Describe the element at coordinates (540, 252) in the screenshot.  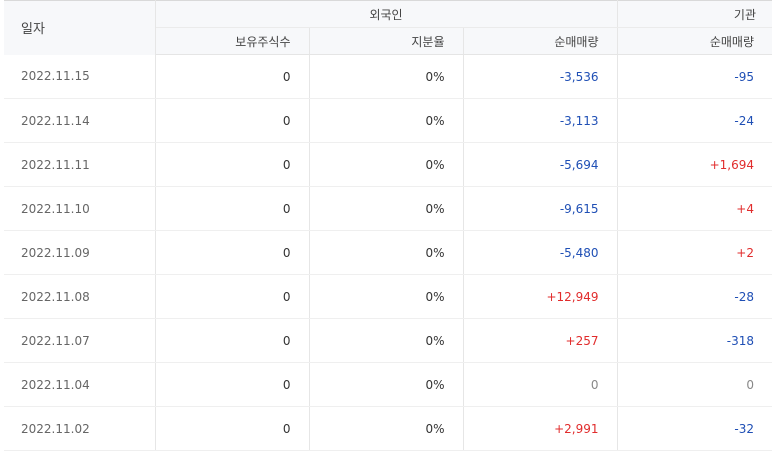
I see `foreign-net-cell: -5,480` at that location.